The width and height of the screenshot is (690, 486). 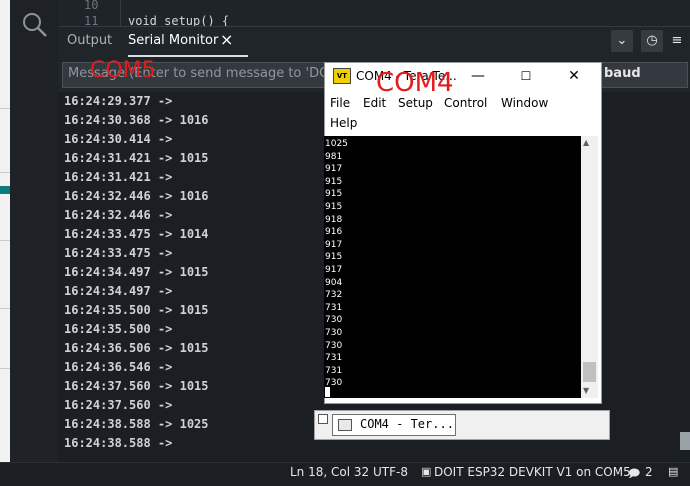 I want to click on terminal-line: 732, so click(x=334, y=295).